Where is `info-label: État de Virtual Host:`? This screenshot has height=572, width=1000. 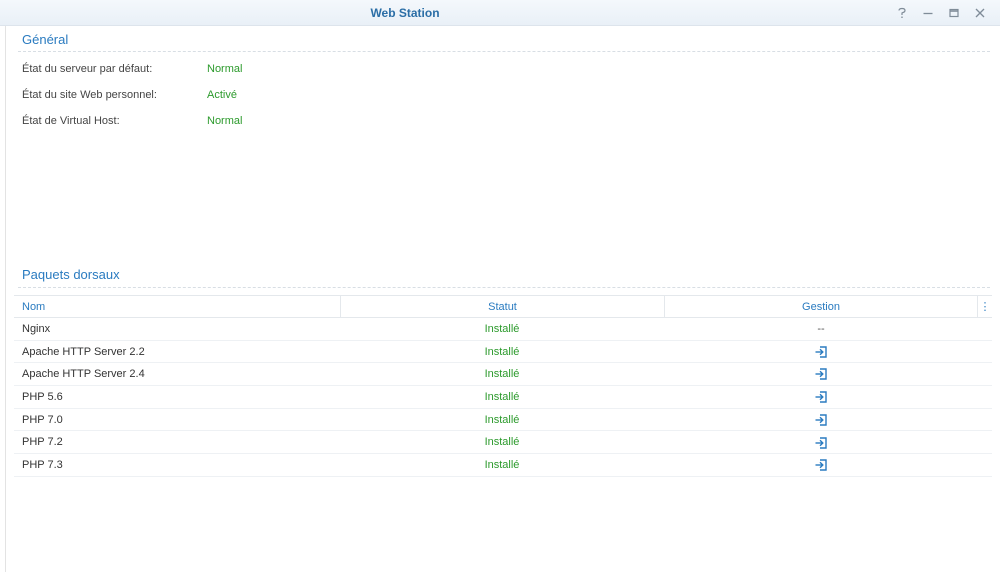
info-label: État de Virtual Host: is located at coordinates (71, 121).